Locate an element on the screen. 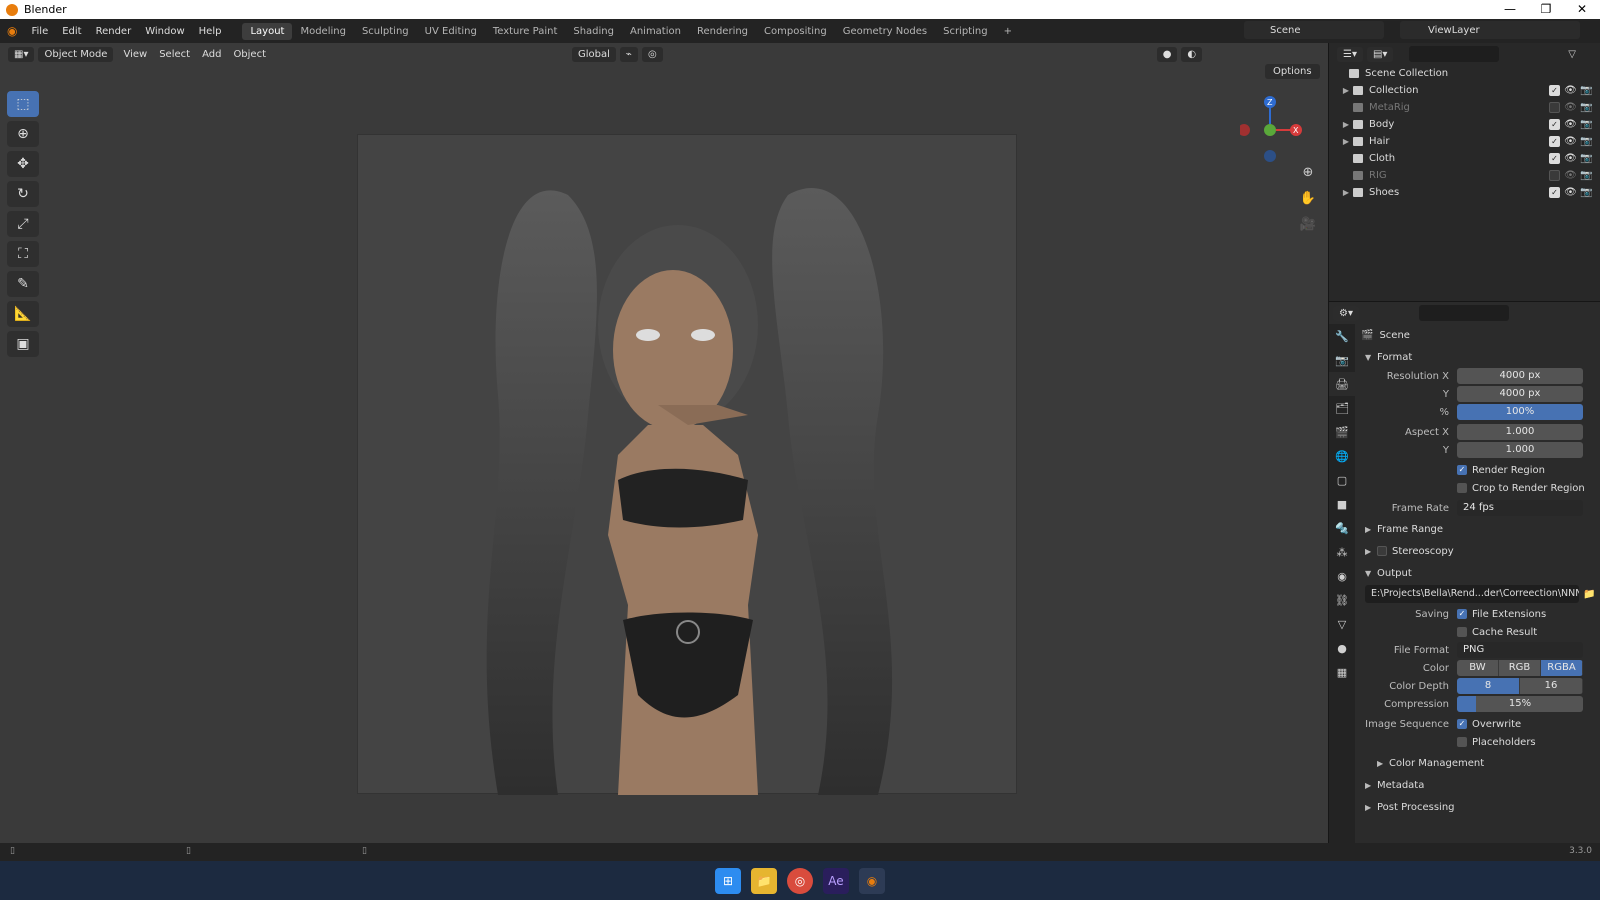  viewport-menu-object: Object is located at coordinates (249, 54).